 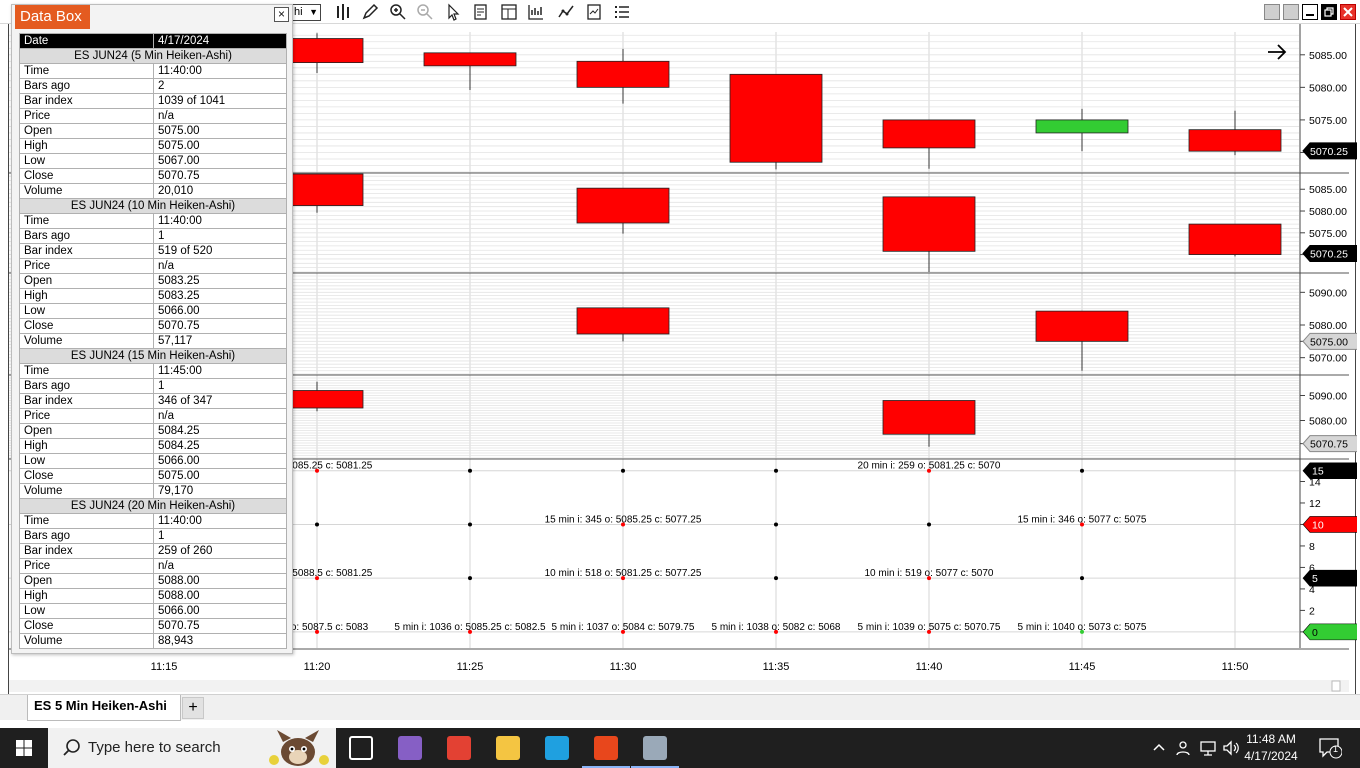 I want to click on row-label: Bar index, so click(x=86, y=401).